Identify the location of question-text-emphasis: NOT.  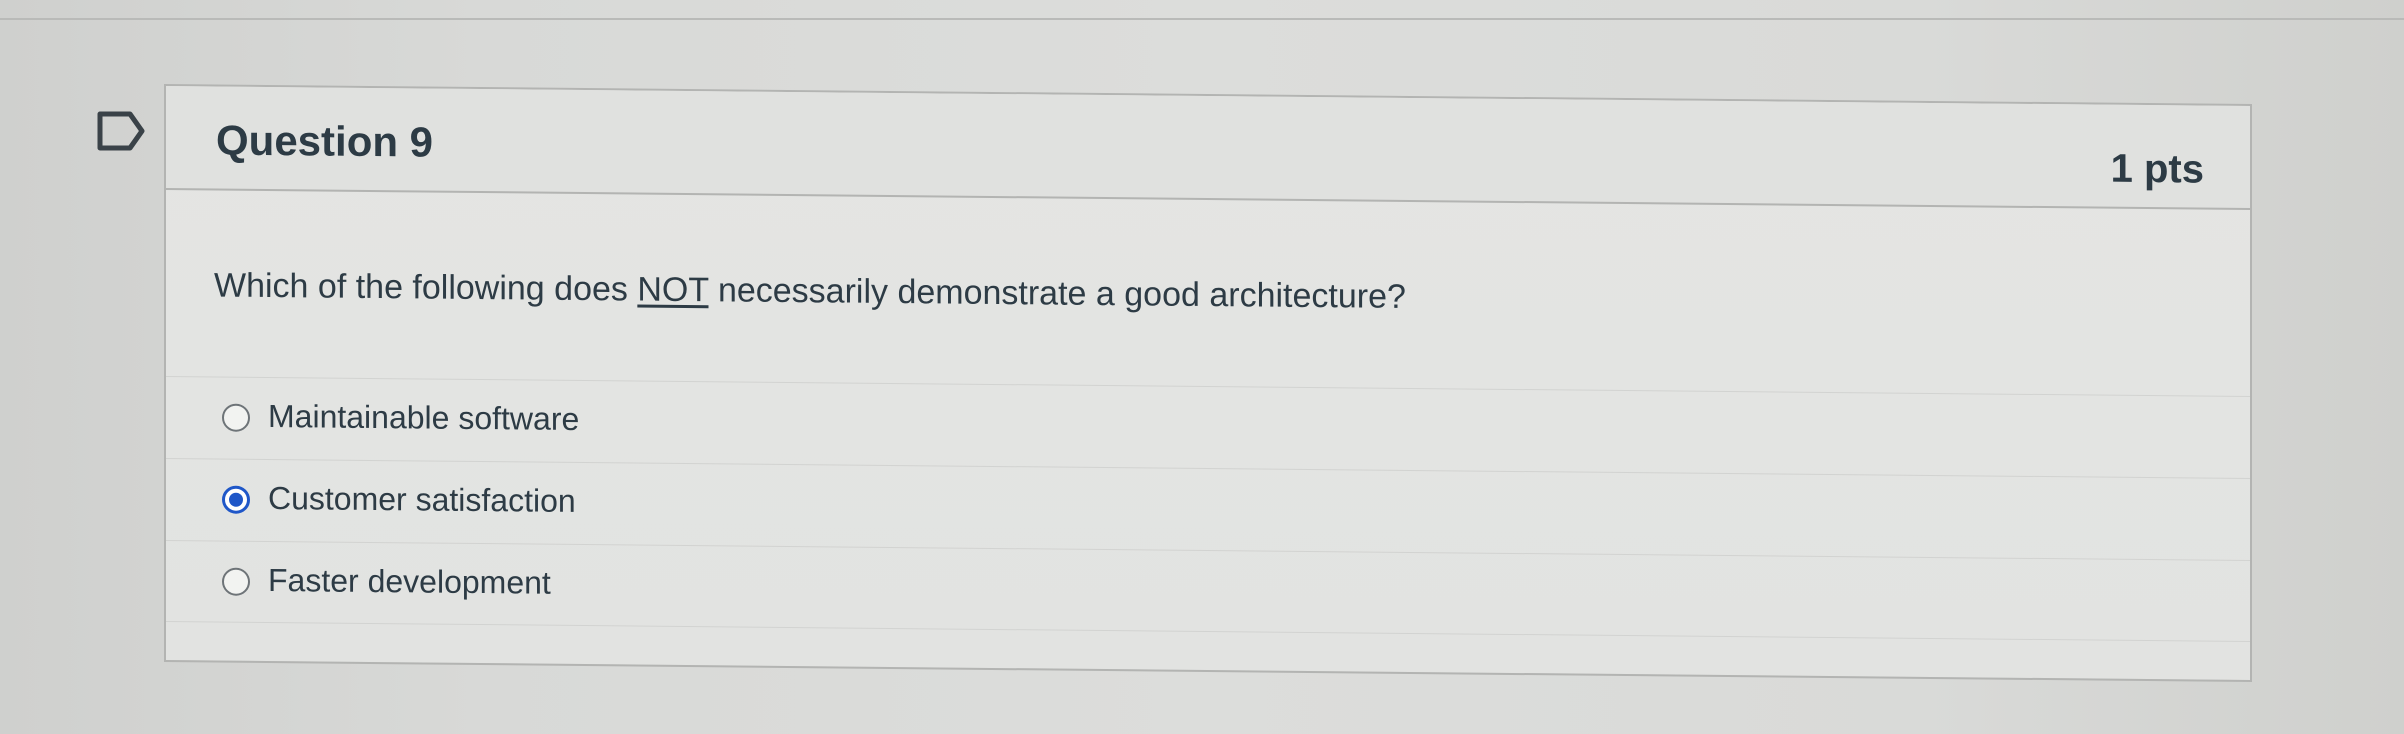
(673, 290).